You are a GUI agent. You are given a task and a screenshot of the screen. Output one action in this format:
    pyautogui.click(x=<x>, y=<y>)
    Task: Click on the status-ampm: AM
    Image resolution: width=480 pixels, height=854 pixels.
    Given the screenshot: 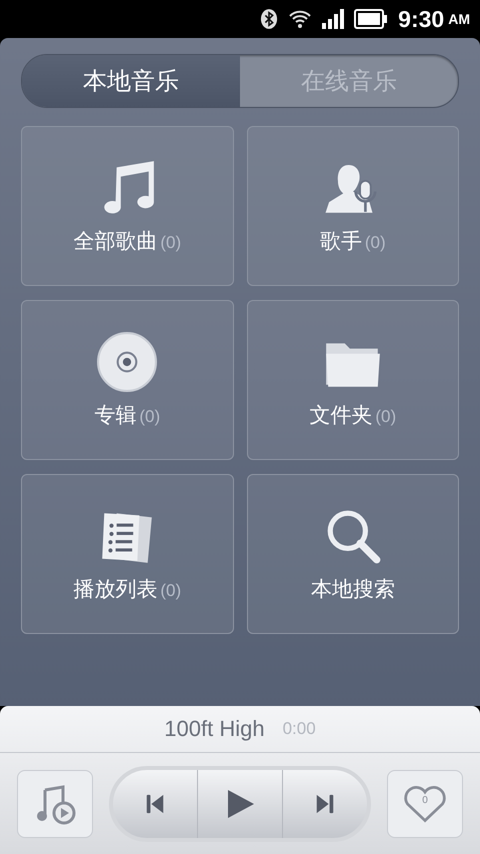 What is the action you would take?
    pyautogui.click(x=459, y=19)
    